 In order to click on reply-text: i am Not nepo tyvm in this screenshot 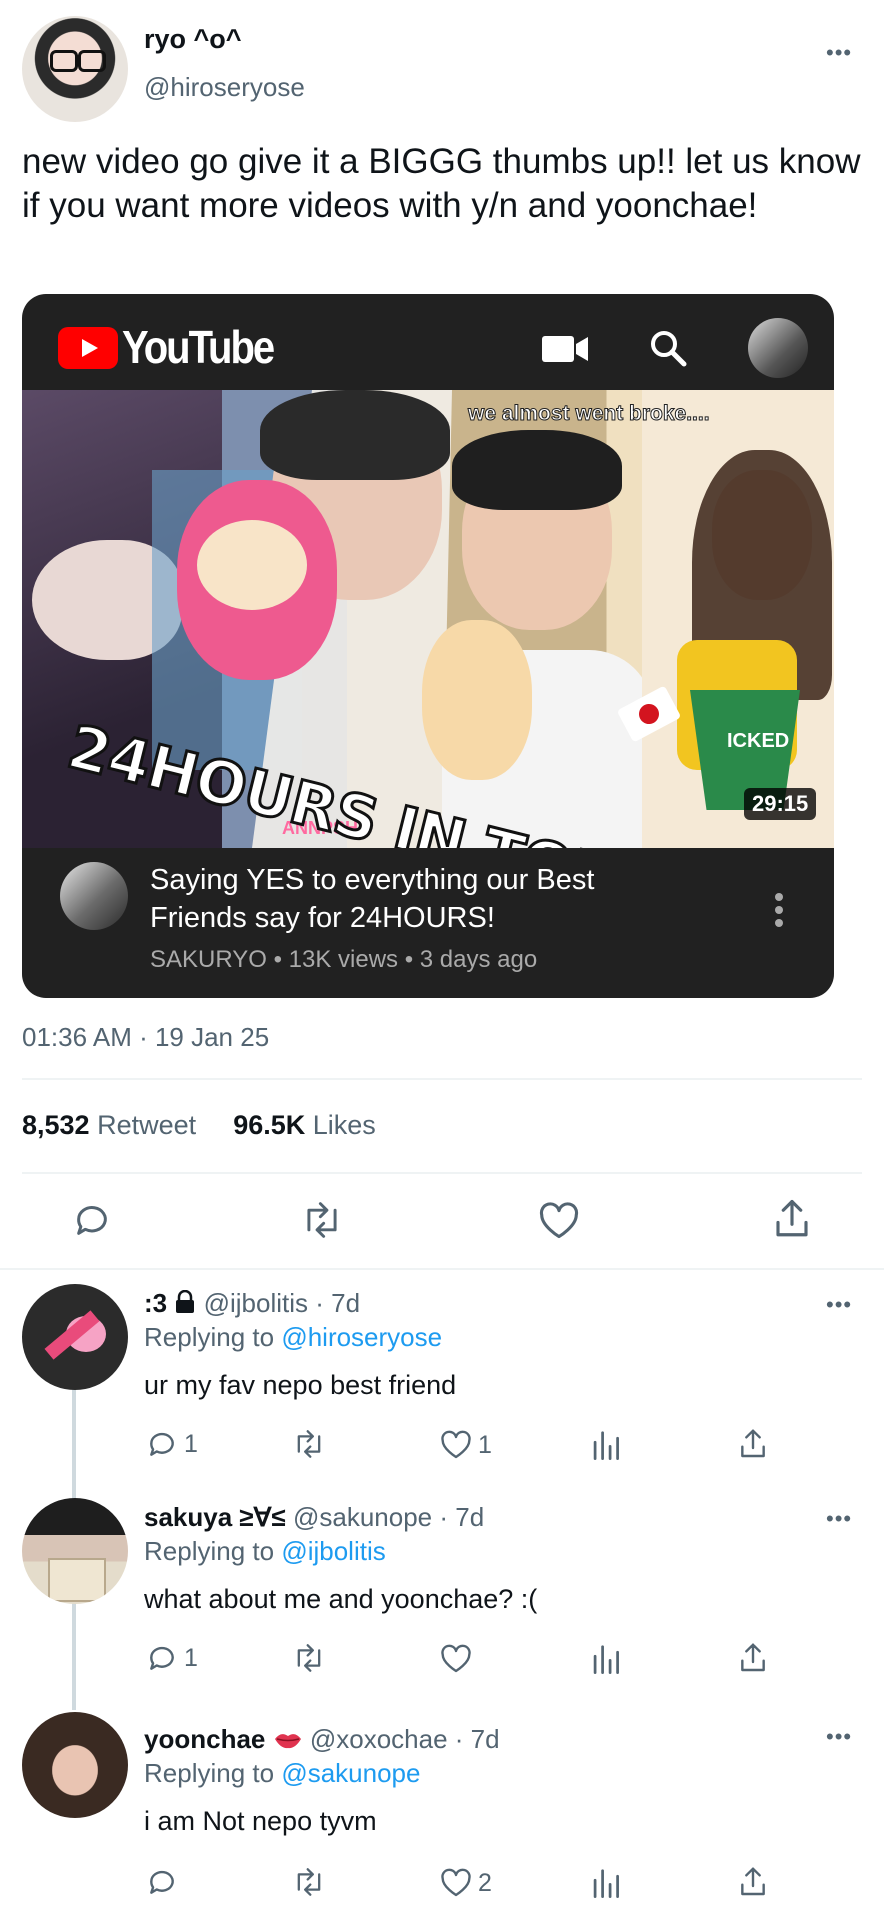, I will do `click(260, 1821)`.